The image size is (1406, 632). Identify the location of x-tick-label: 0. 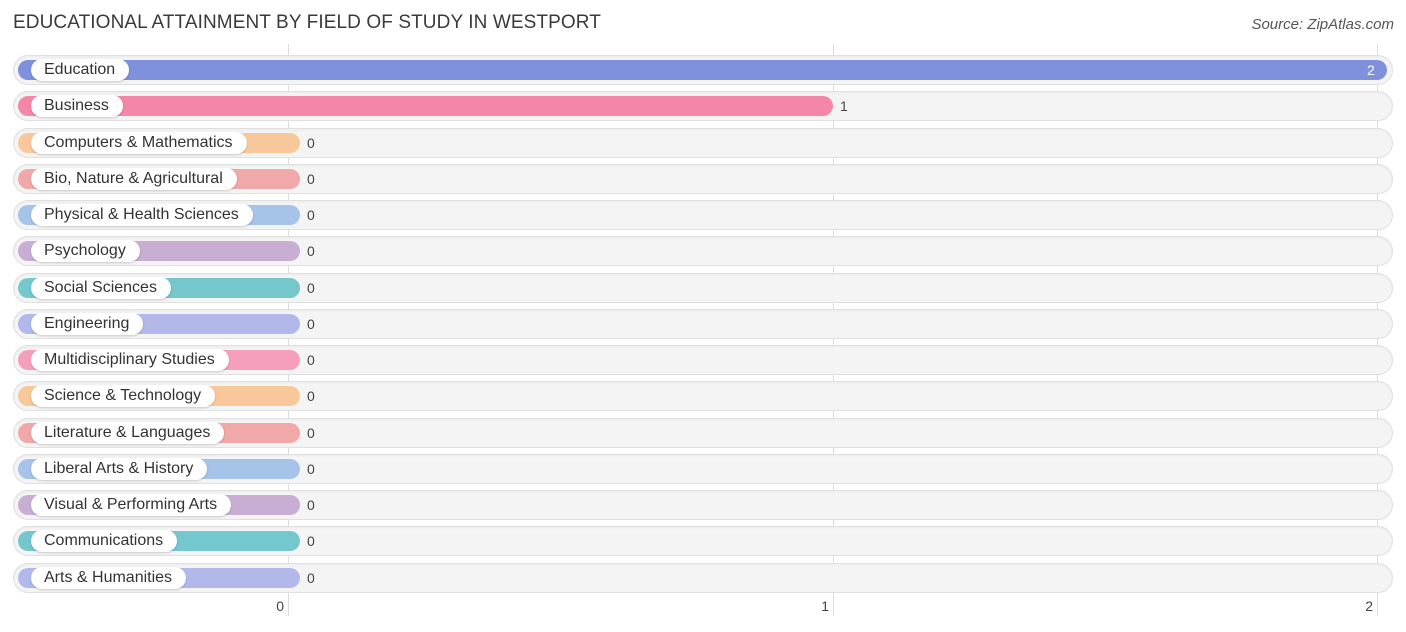
(280, 606).